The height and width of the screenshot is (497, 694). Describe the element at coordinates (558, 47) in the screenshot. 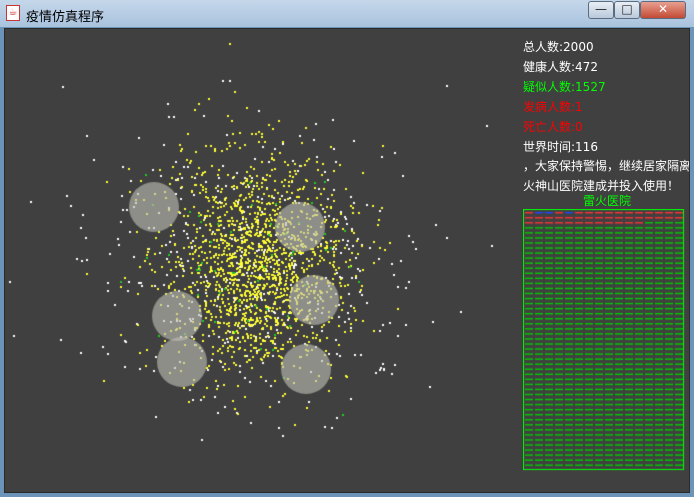

I see `total-count: 总人数:2000` at that location.